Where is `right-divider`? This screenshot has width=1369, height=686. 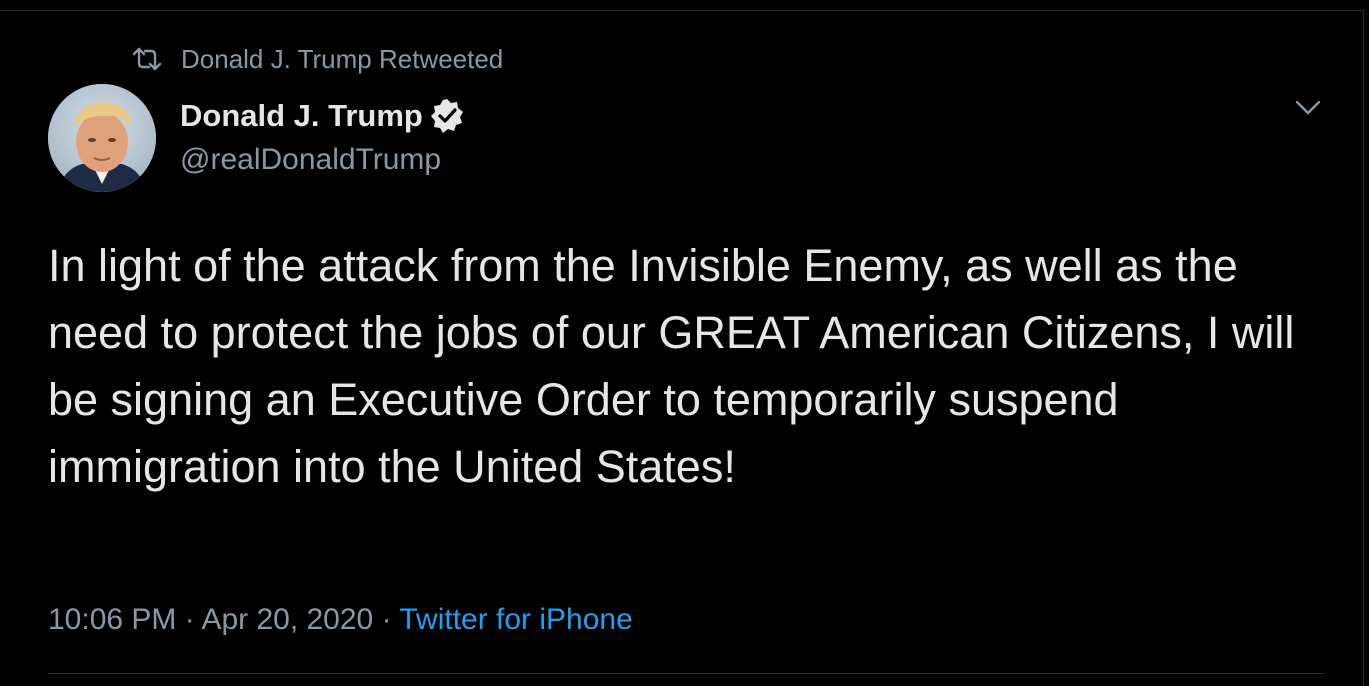 right-divider is located at coordinates (1363, 348).